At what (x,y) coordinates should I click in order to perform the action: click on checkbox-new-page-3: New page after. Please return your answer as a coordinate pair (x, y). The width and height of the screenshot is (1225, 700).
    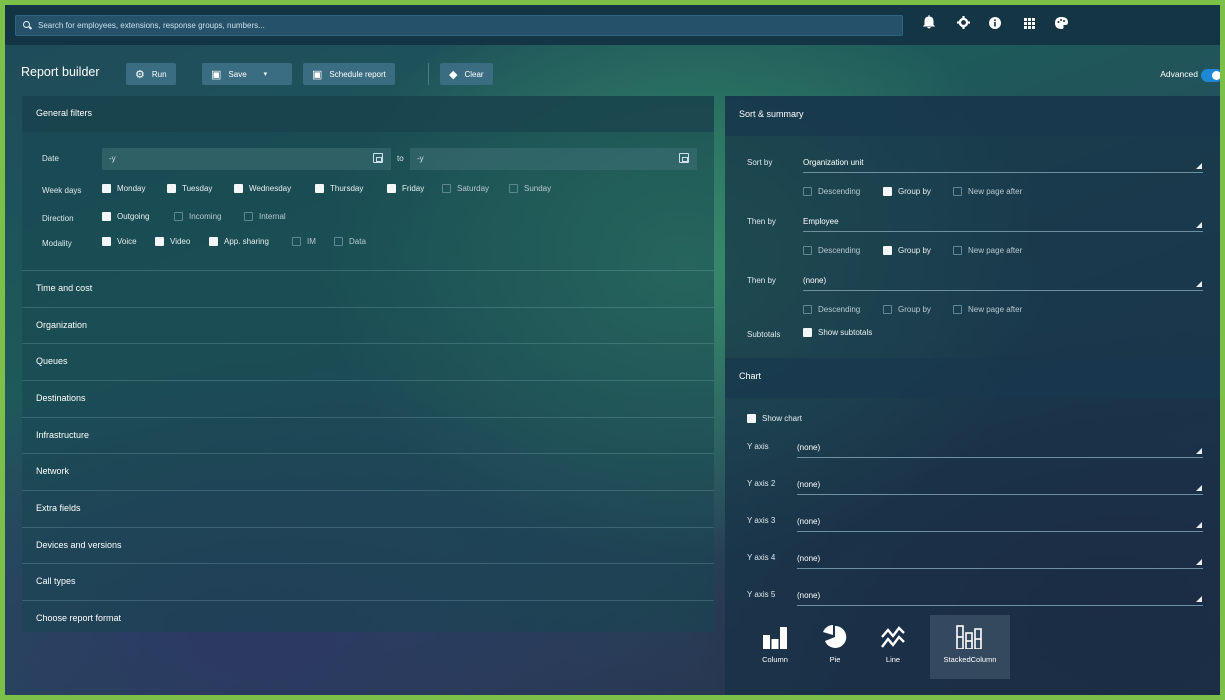
    Looking at the image, I should click on (987, 309).